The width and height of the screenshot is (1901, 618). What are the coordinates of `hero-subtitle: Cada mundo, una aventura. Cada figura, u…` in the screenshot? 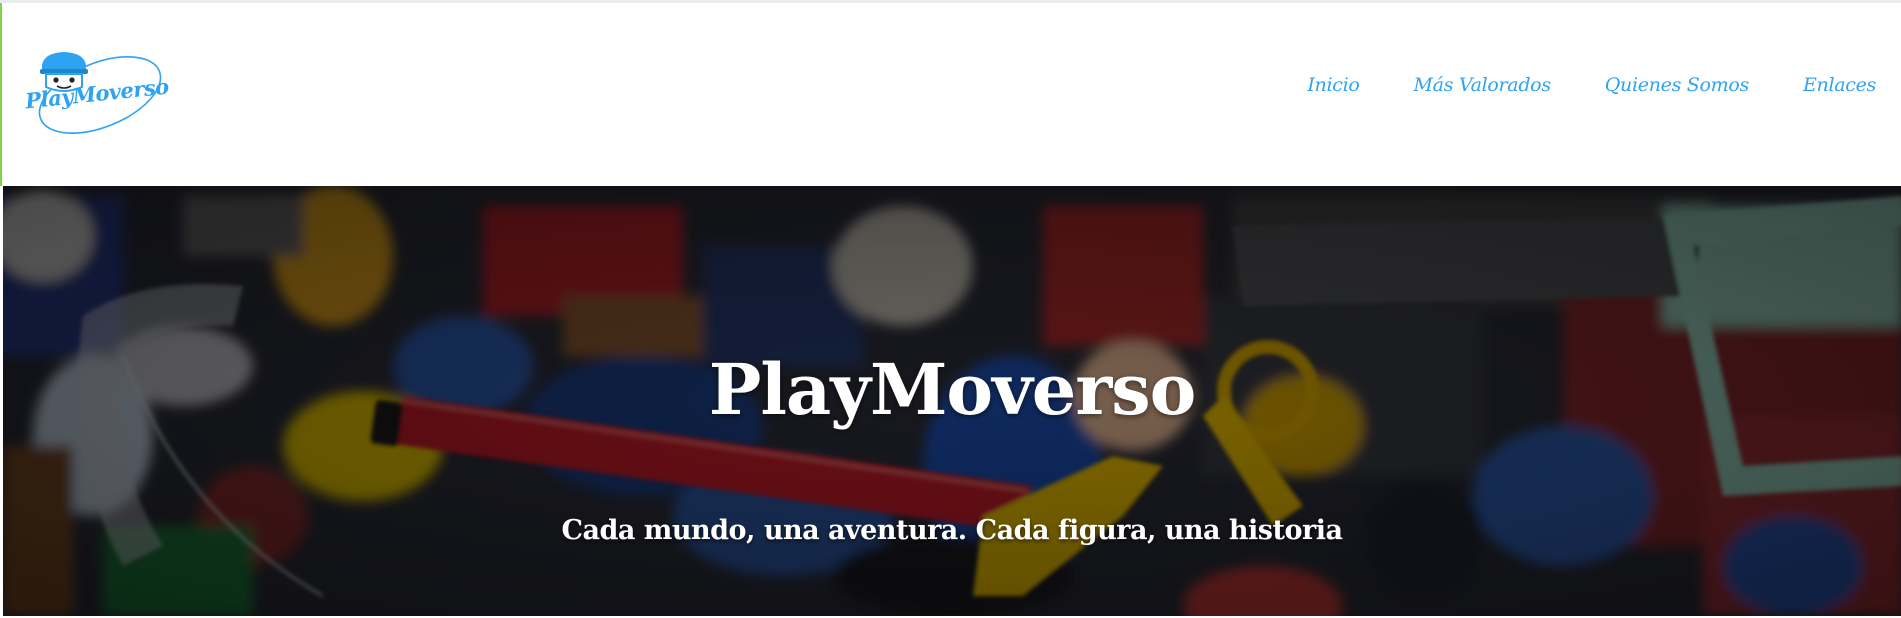 It's located at (952, 530).